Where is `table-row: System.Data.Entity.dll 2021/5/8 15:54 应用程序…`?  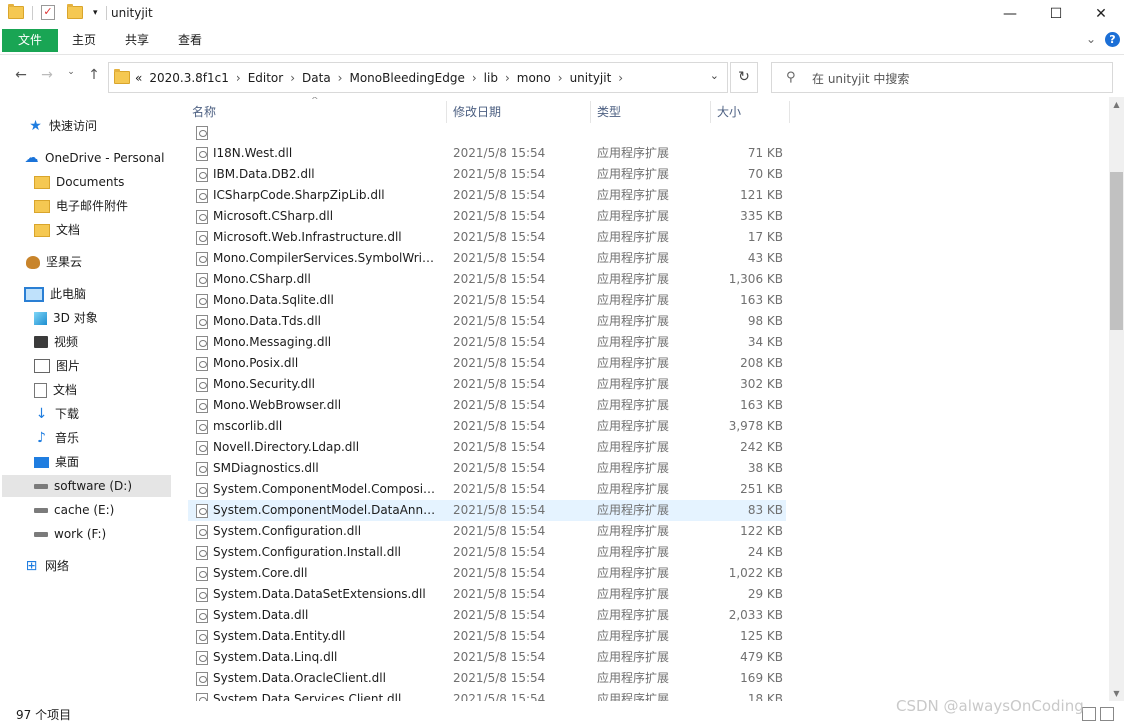 table-row: System.Data.Entity.dll 2021/5/8 15:54 应用程序… is located at coordinates (487, 636).